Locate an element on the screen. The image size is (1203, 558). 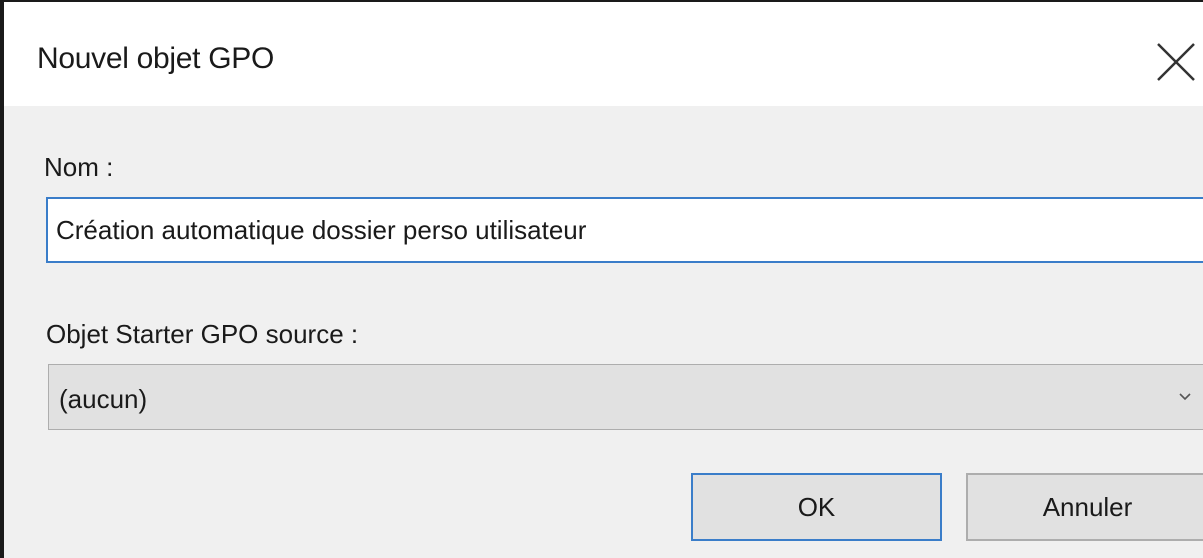
close-button is located at coordinates (1176, 62).